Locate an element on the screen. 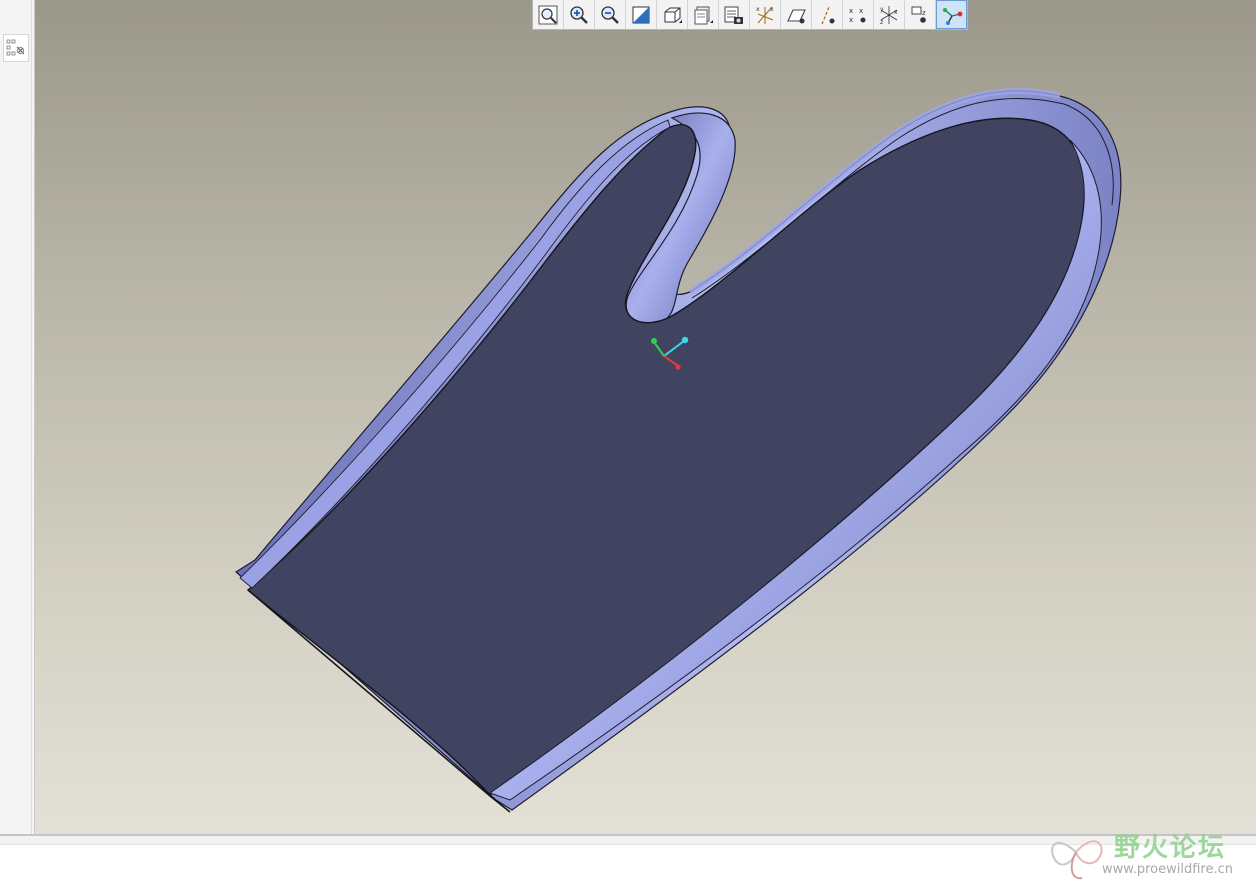  tree-filter-icon is located at coordinates (15, 47).